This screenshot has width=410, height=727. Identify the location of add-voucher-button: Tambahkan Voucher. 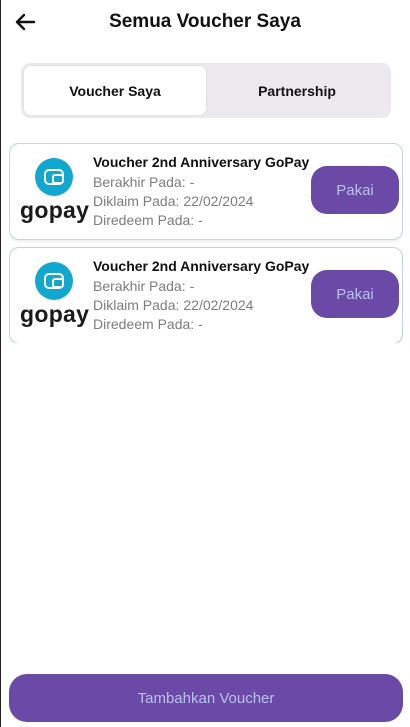
(206, 698).